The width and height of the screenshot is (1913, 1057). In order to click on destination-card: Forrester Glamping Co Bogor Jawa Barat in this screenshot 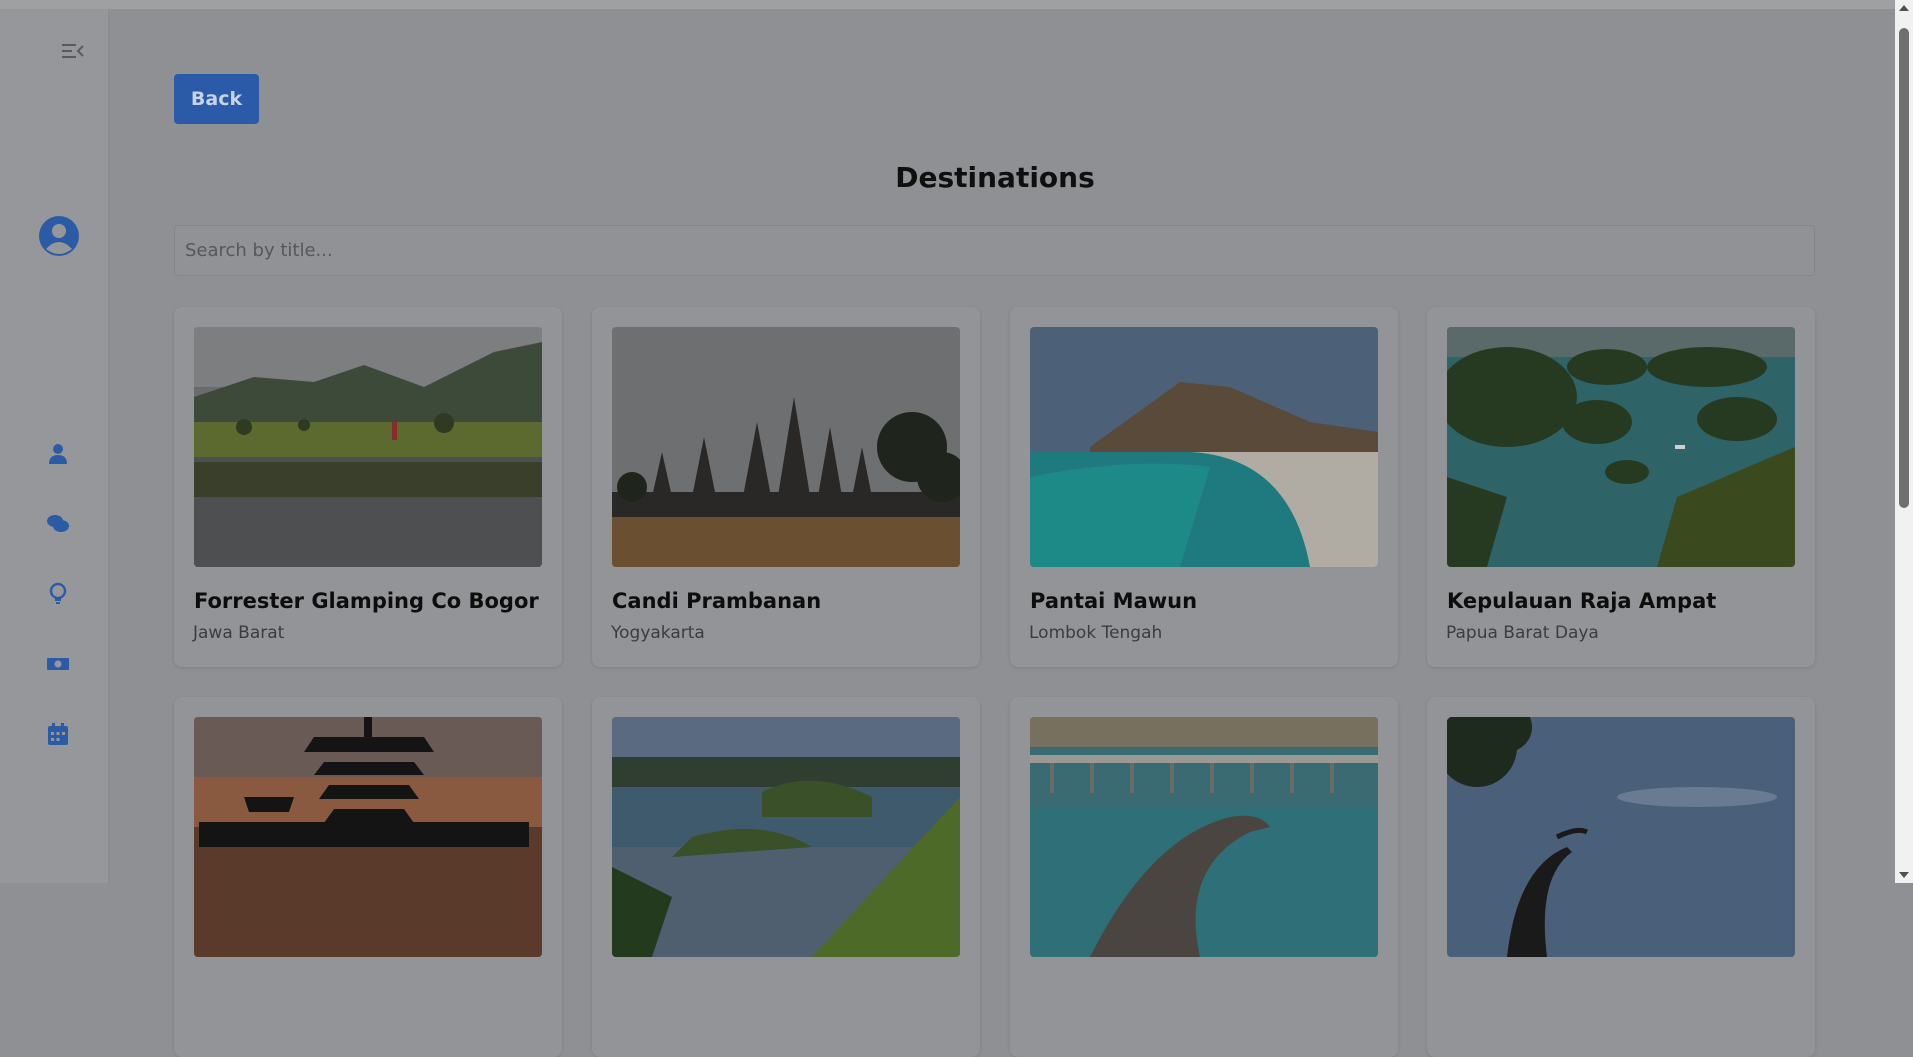, I will do `click(368, 487)`.